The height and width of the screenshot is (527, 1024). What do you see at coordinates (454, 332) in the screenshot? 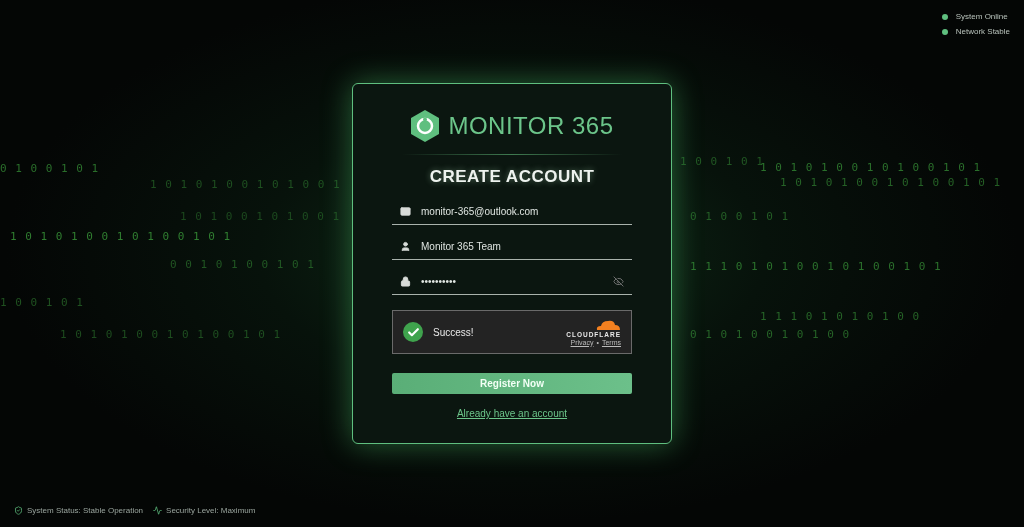
I see `captcha-message: Success!` at bounding box center [454, 332].